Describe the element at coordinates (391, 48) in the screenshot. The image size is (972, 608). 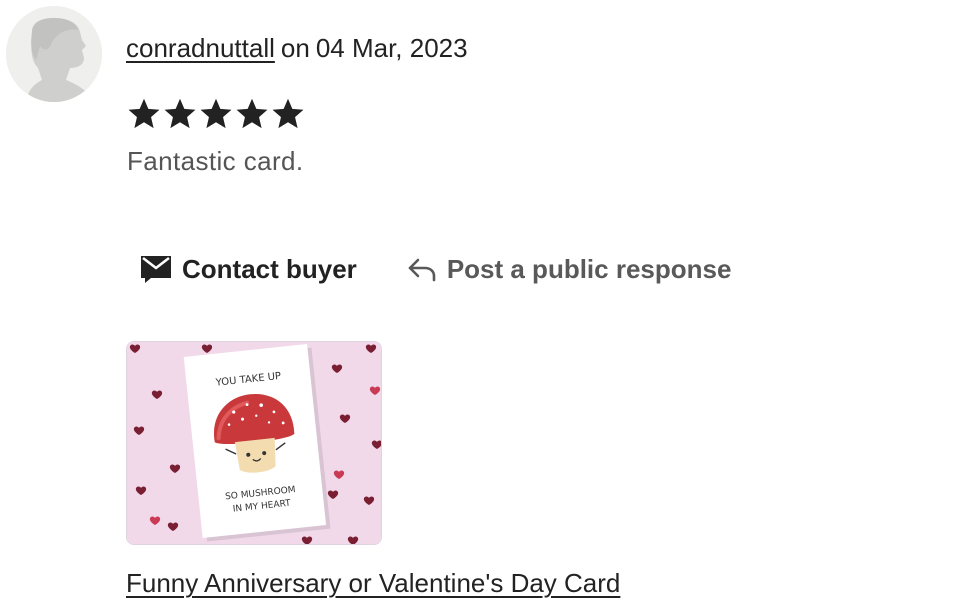
I see `review-date: 04 Mar, 2023` at that location.